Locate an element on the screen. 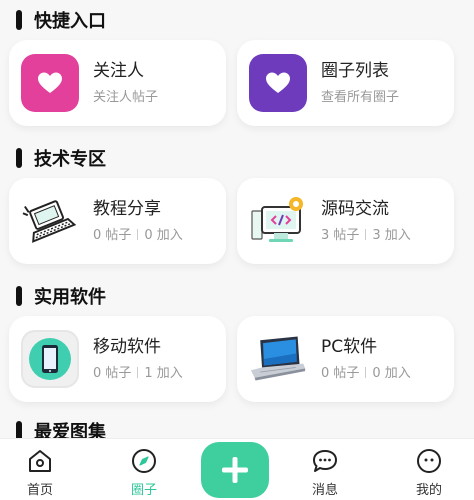 The height and width of the screenshot is (500, 474). plus-icon is located at coordinates (235, 470).